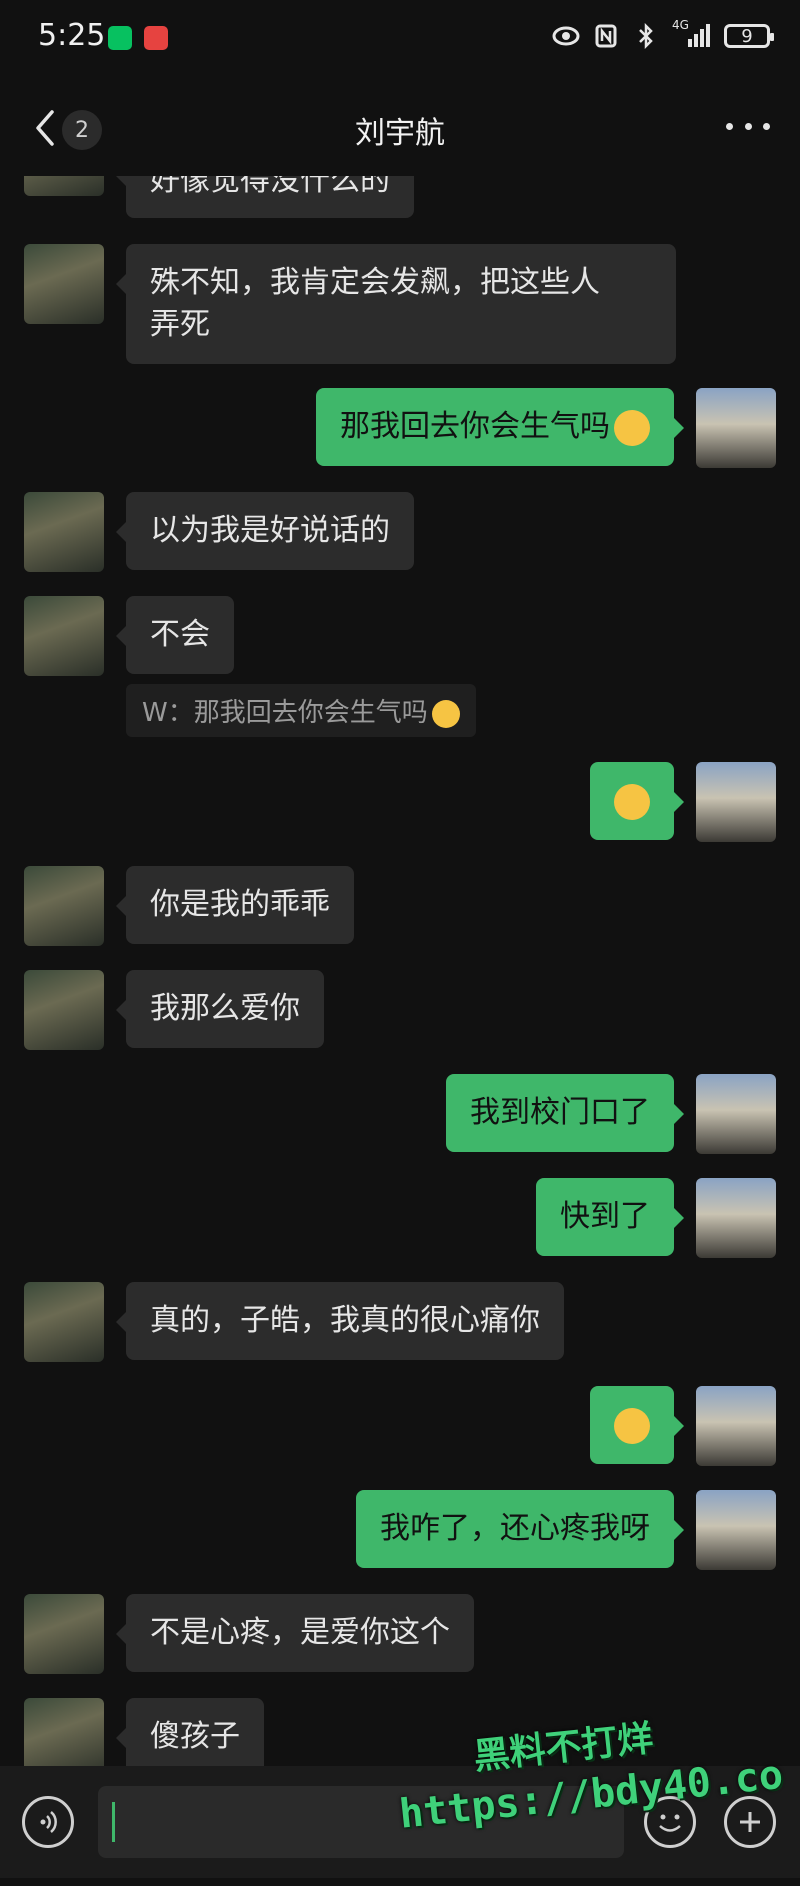 The image size is (800, 1886). I want to click on alert-app-icon, so click(156, 38).